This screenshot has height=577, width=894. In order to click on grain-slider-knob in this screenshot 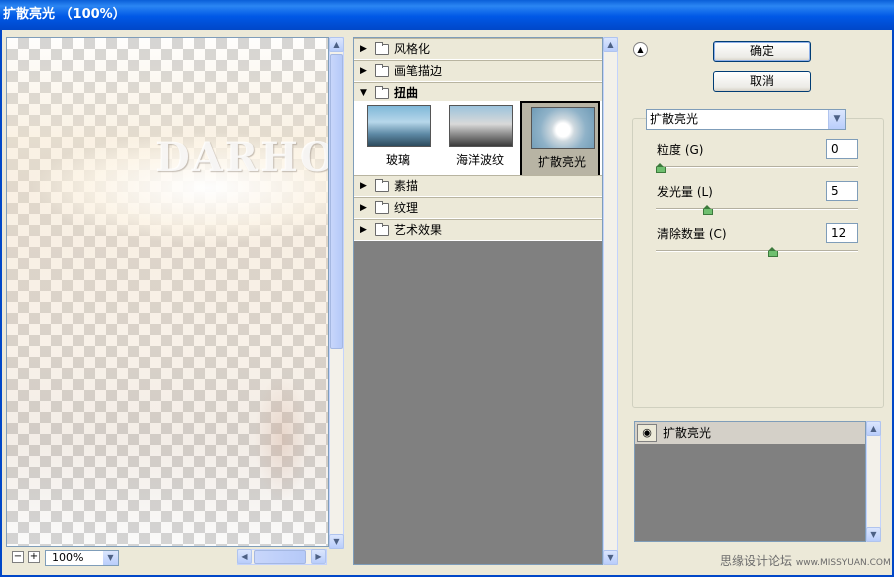, I will do `click(661, 168)`.